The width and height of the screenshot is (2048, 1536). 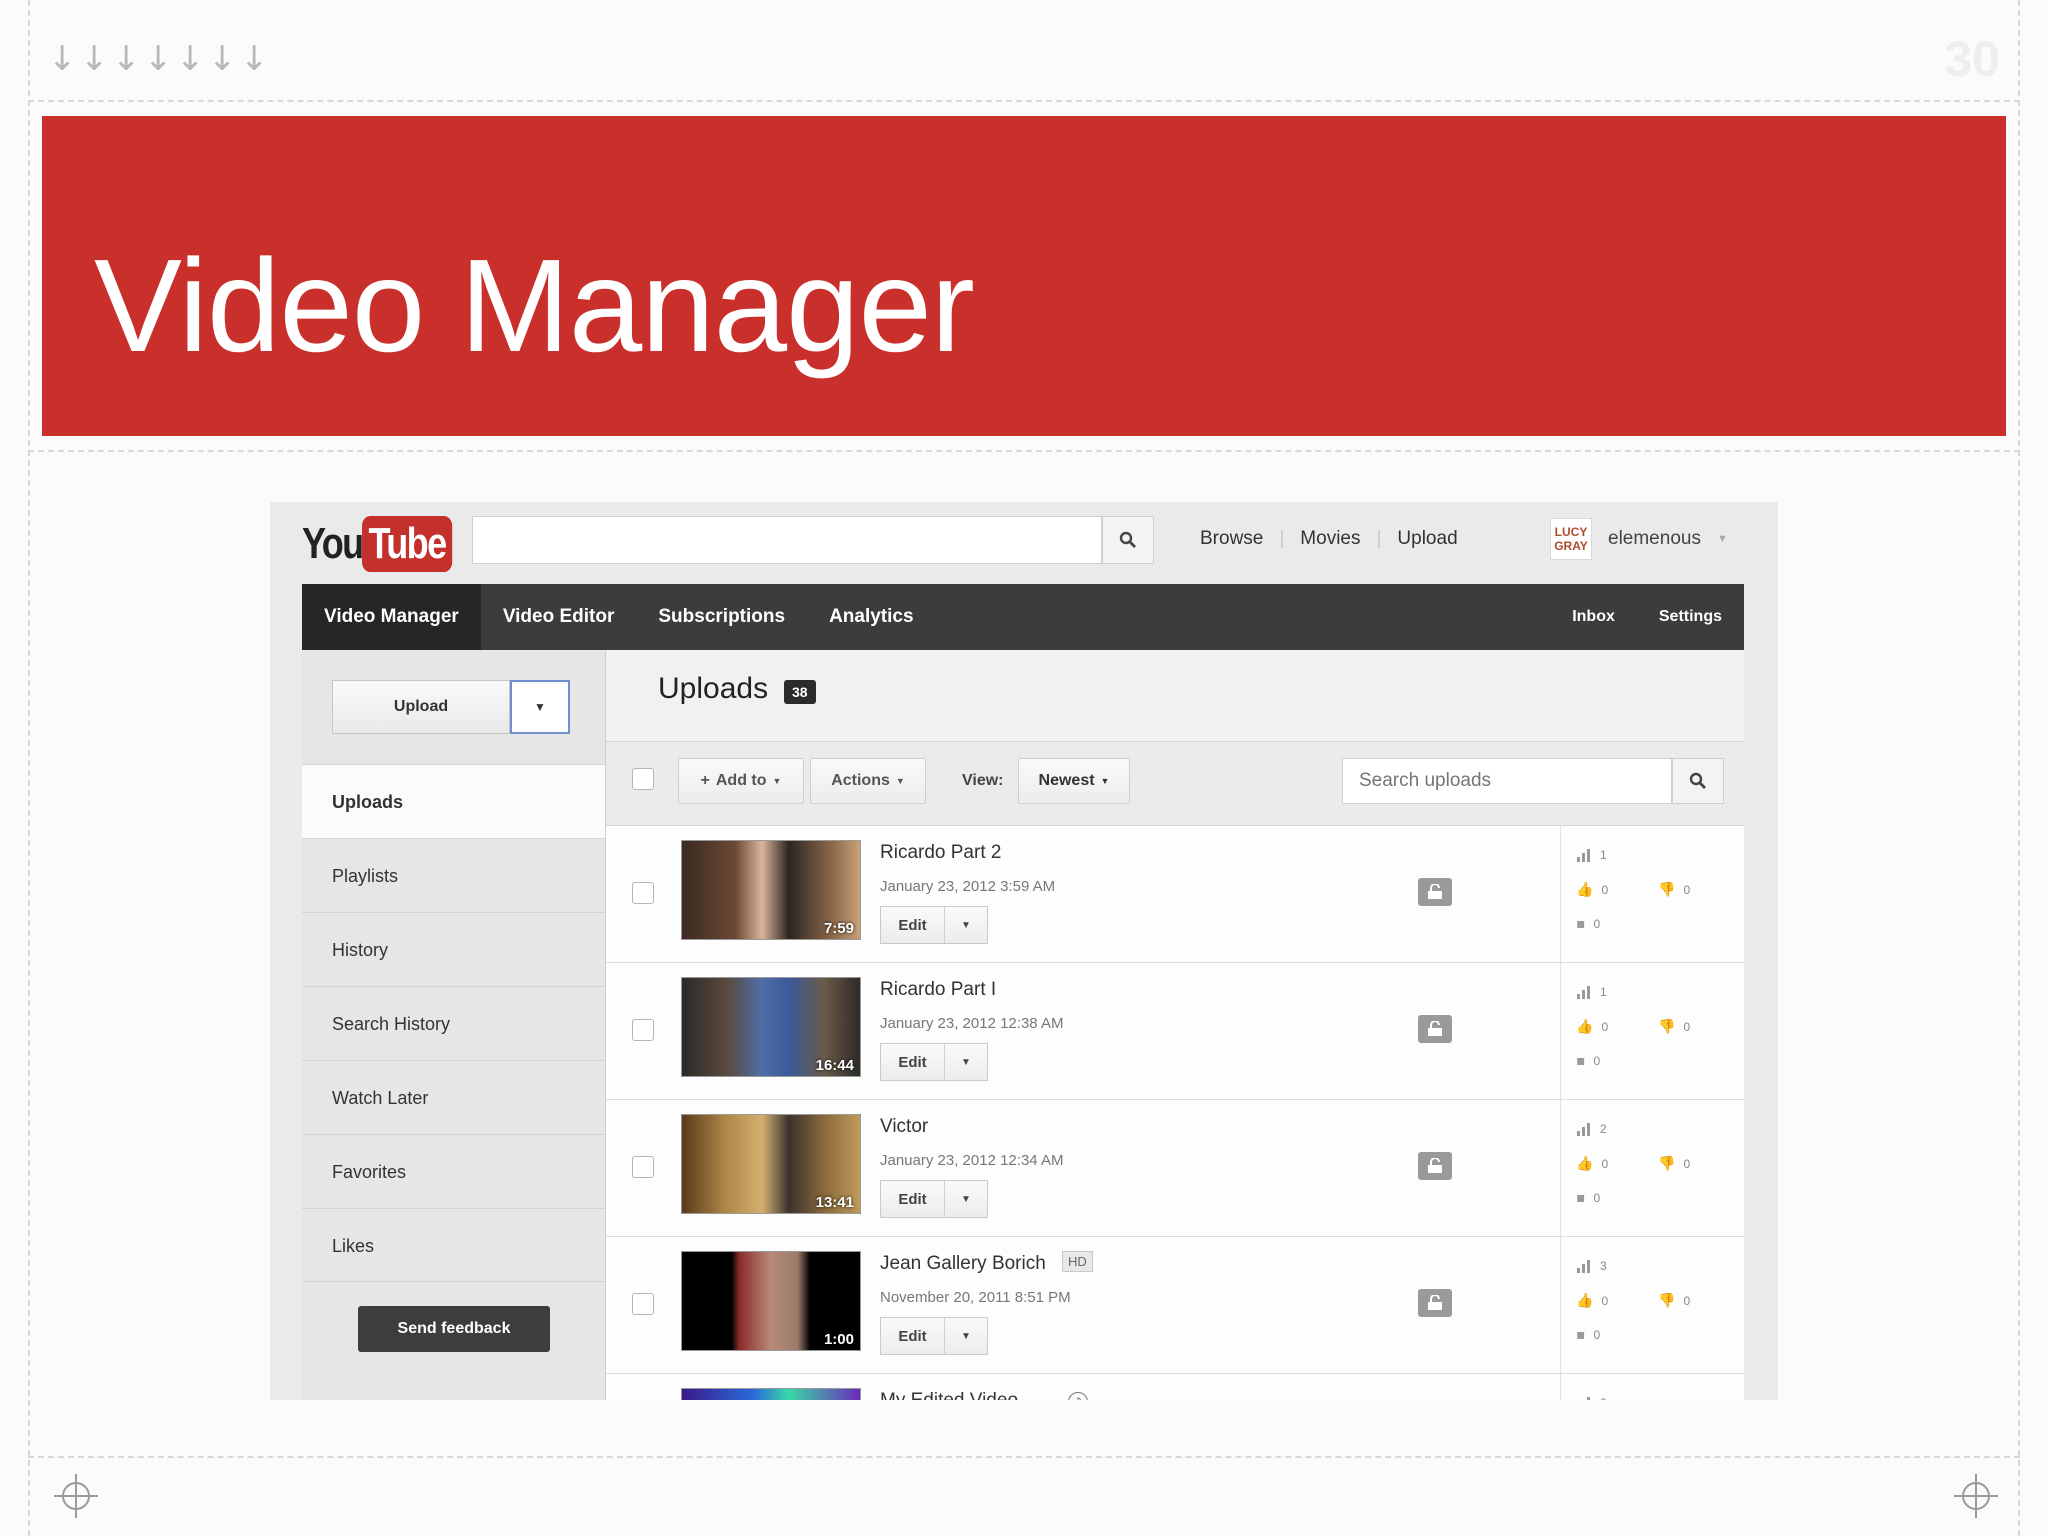 I want to click on movies-link: Movies, so click(x=1330, y=539).